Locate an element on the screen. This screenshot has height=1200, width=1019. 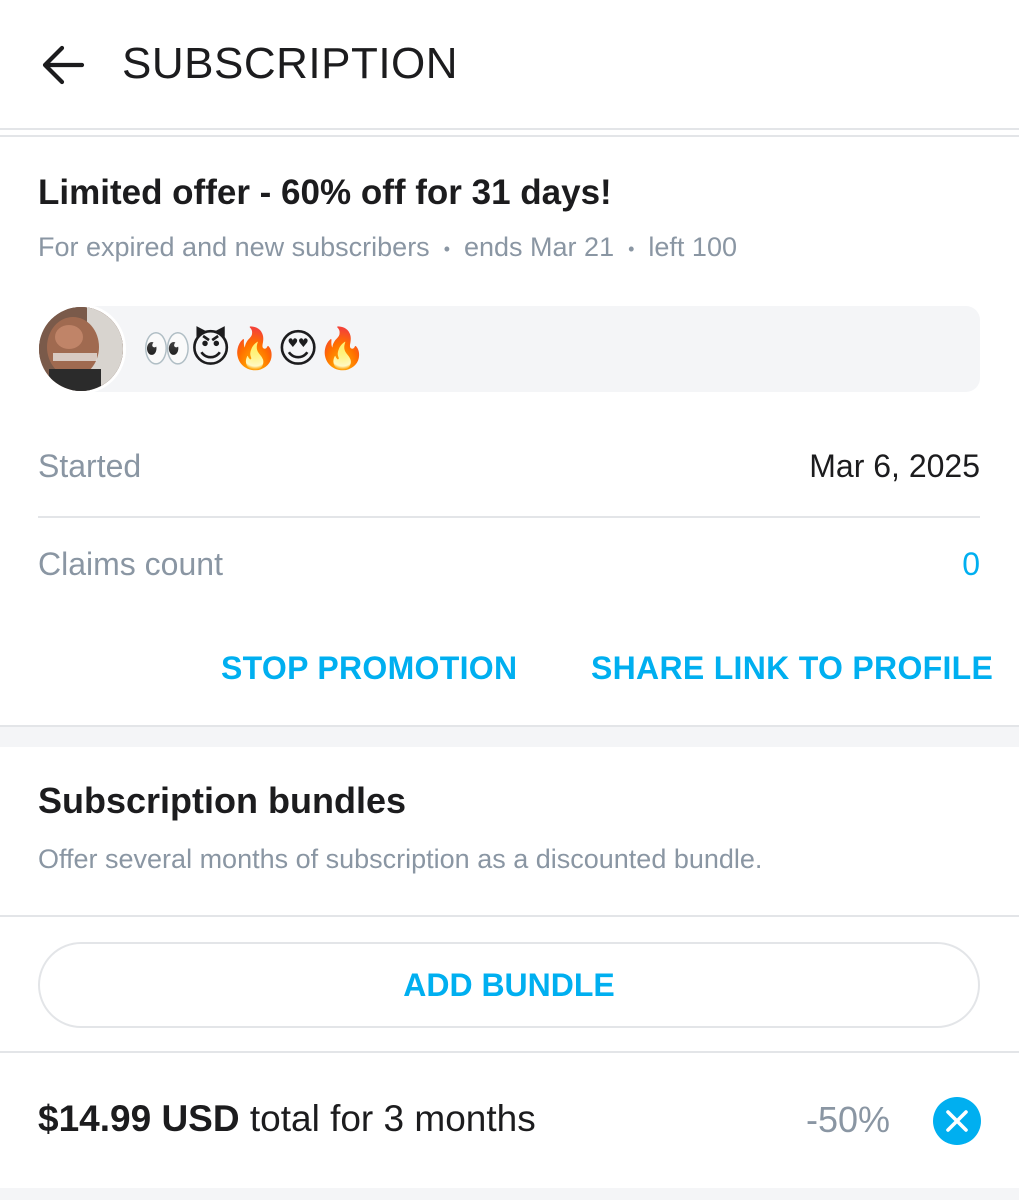
promotion-message: 👀😈🔥😍🔥 is located at coordinates (254, 349).